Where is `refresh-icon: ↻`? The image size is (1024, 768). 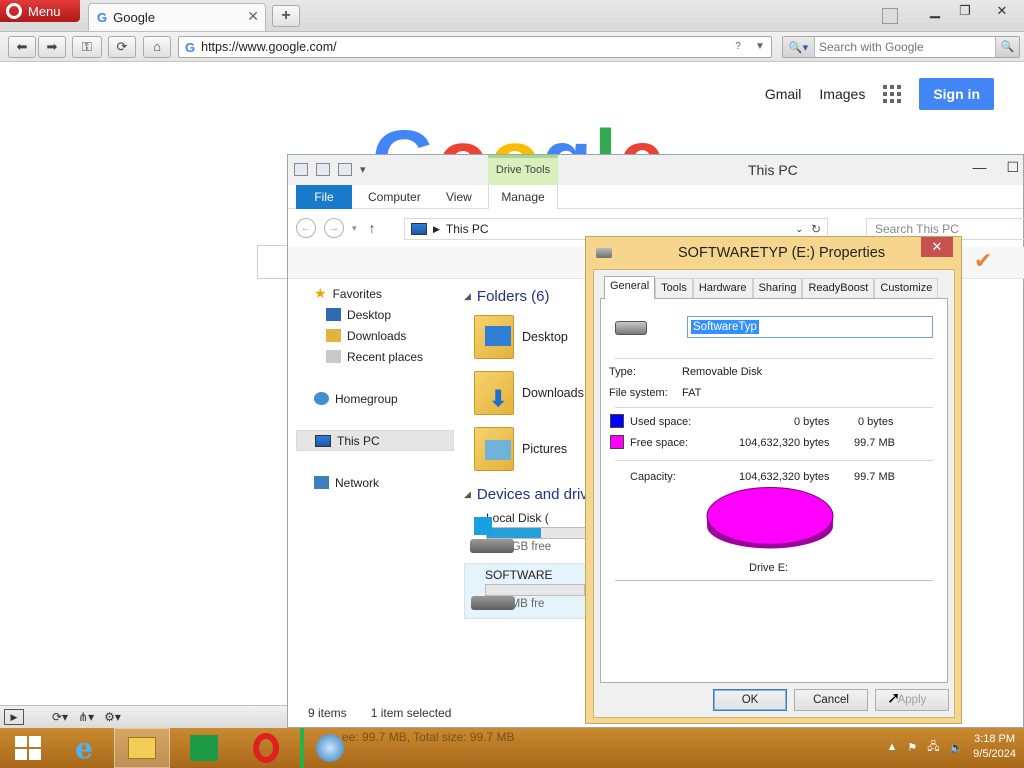
refresh-icon: ↻ is located at coordinates (816, 229).